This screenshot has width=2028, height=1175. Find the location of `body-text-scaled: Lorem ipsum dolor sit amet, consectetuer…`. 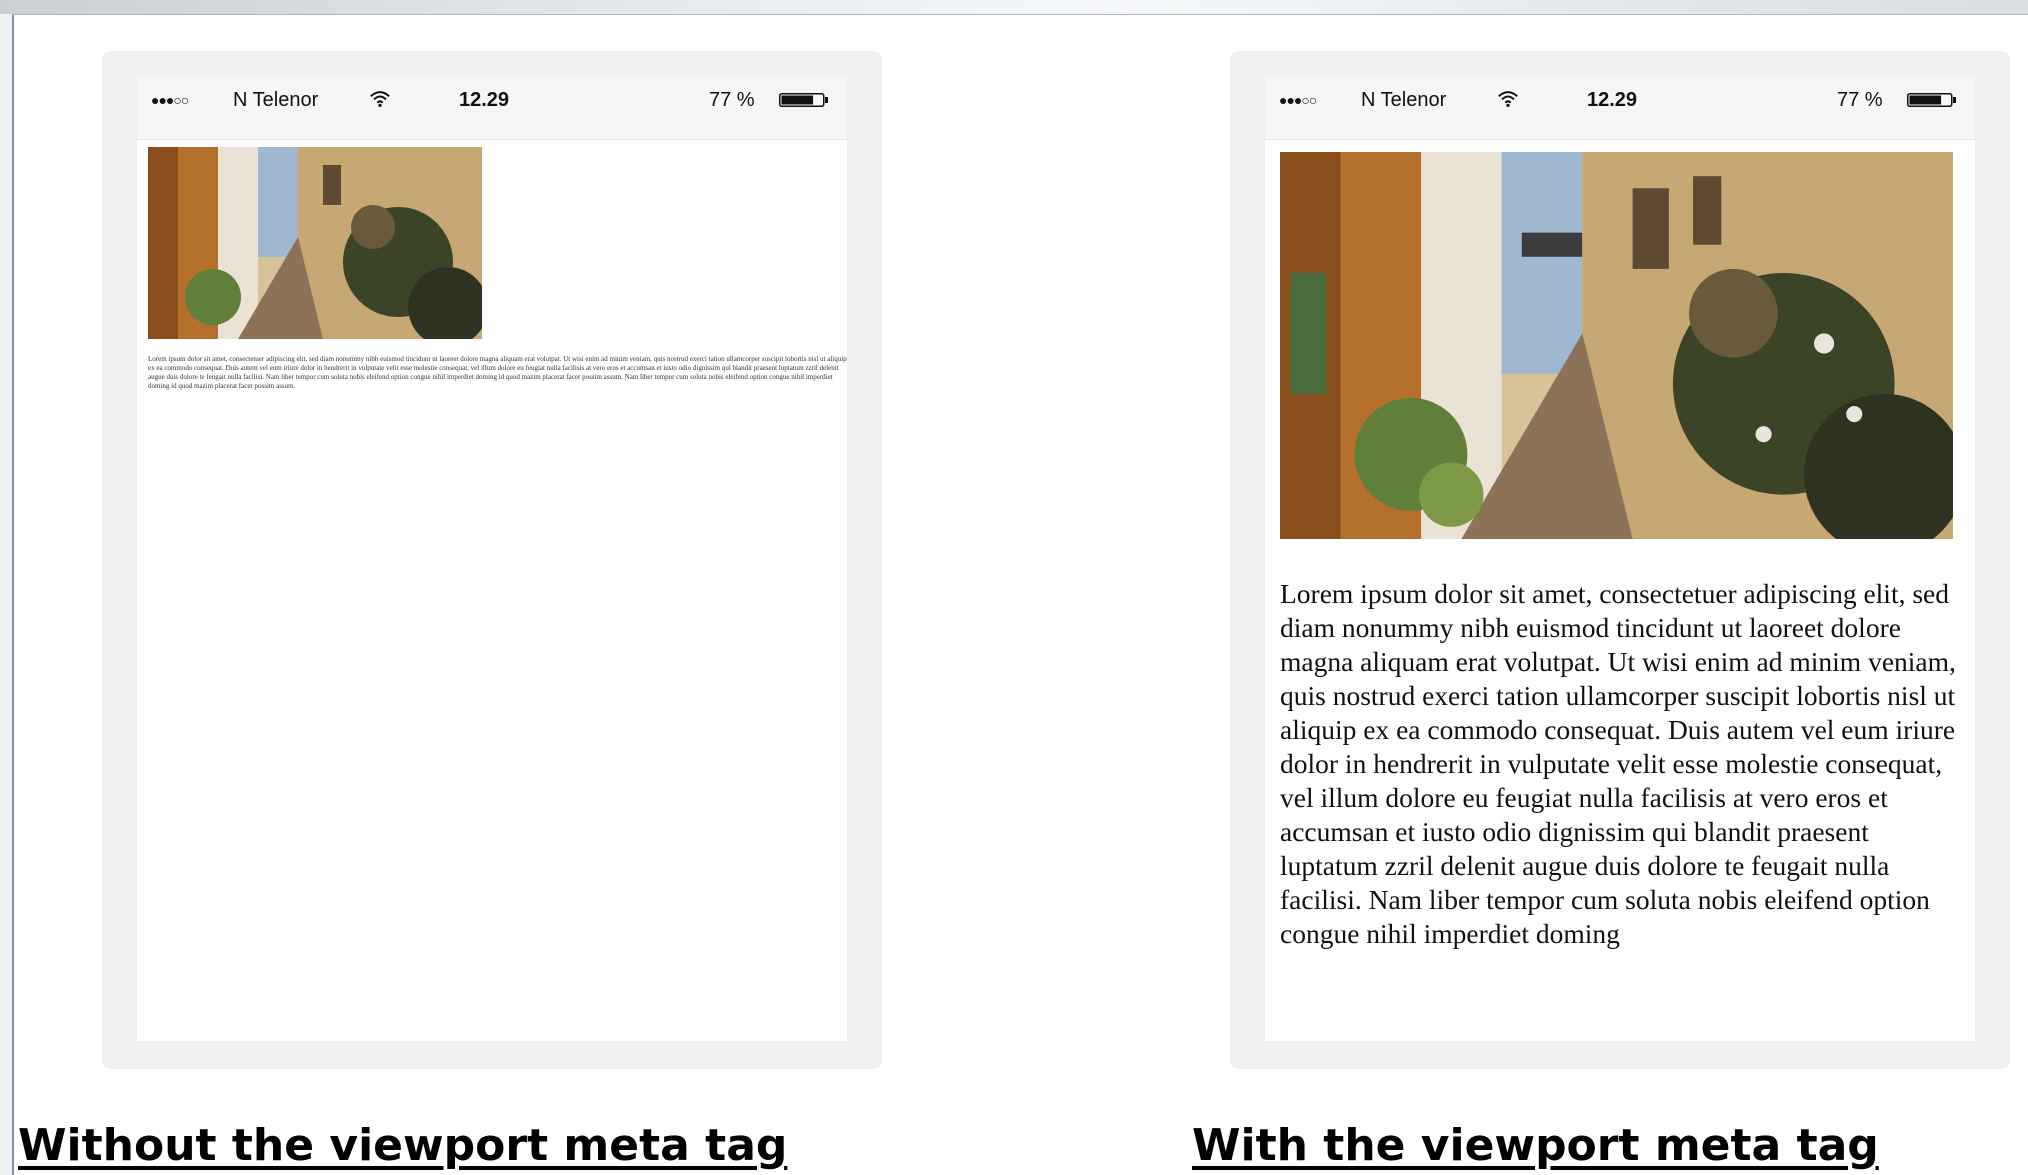

body-text-scaled: Lorem ipsum dolor sit amet, consectetuer… is located at coordinates (1618, 763).